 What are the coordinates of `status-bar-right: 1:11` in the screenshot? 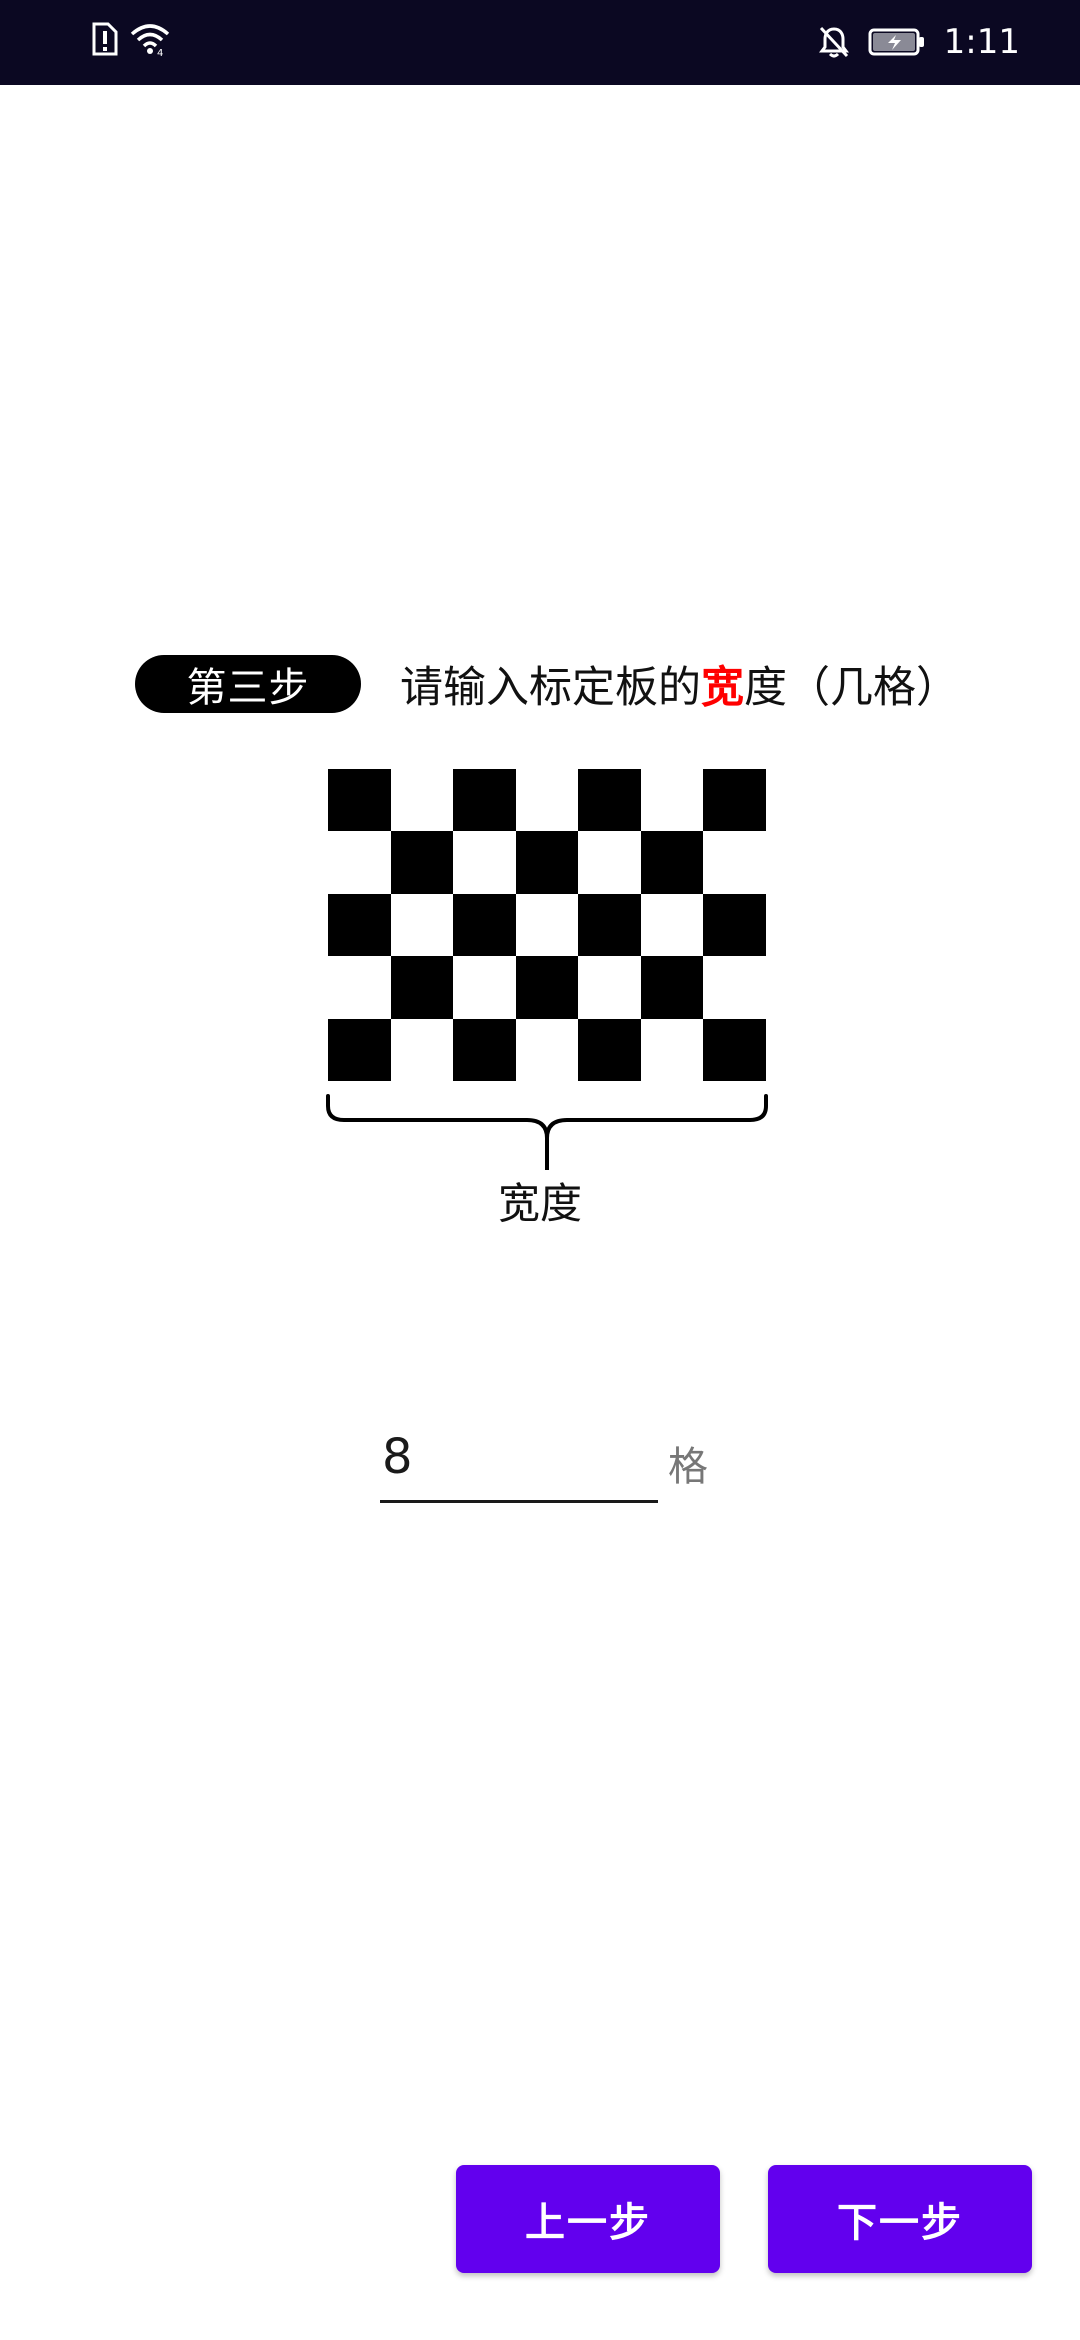 It's located at (919, 42).